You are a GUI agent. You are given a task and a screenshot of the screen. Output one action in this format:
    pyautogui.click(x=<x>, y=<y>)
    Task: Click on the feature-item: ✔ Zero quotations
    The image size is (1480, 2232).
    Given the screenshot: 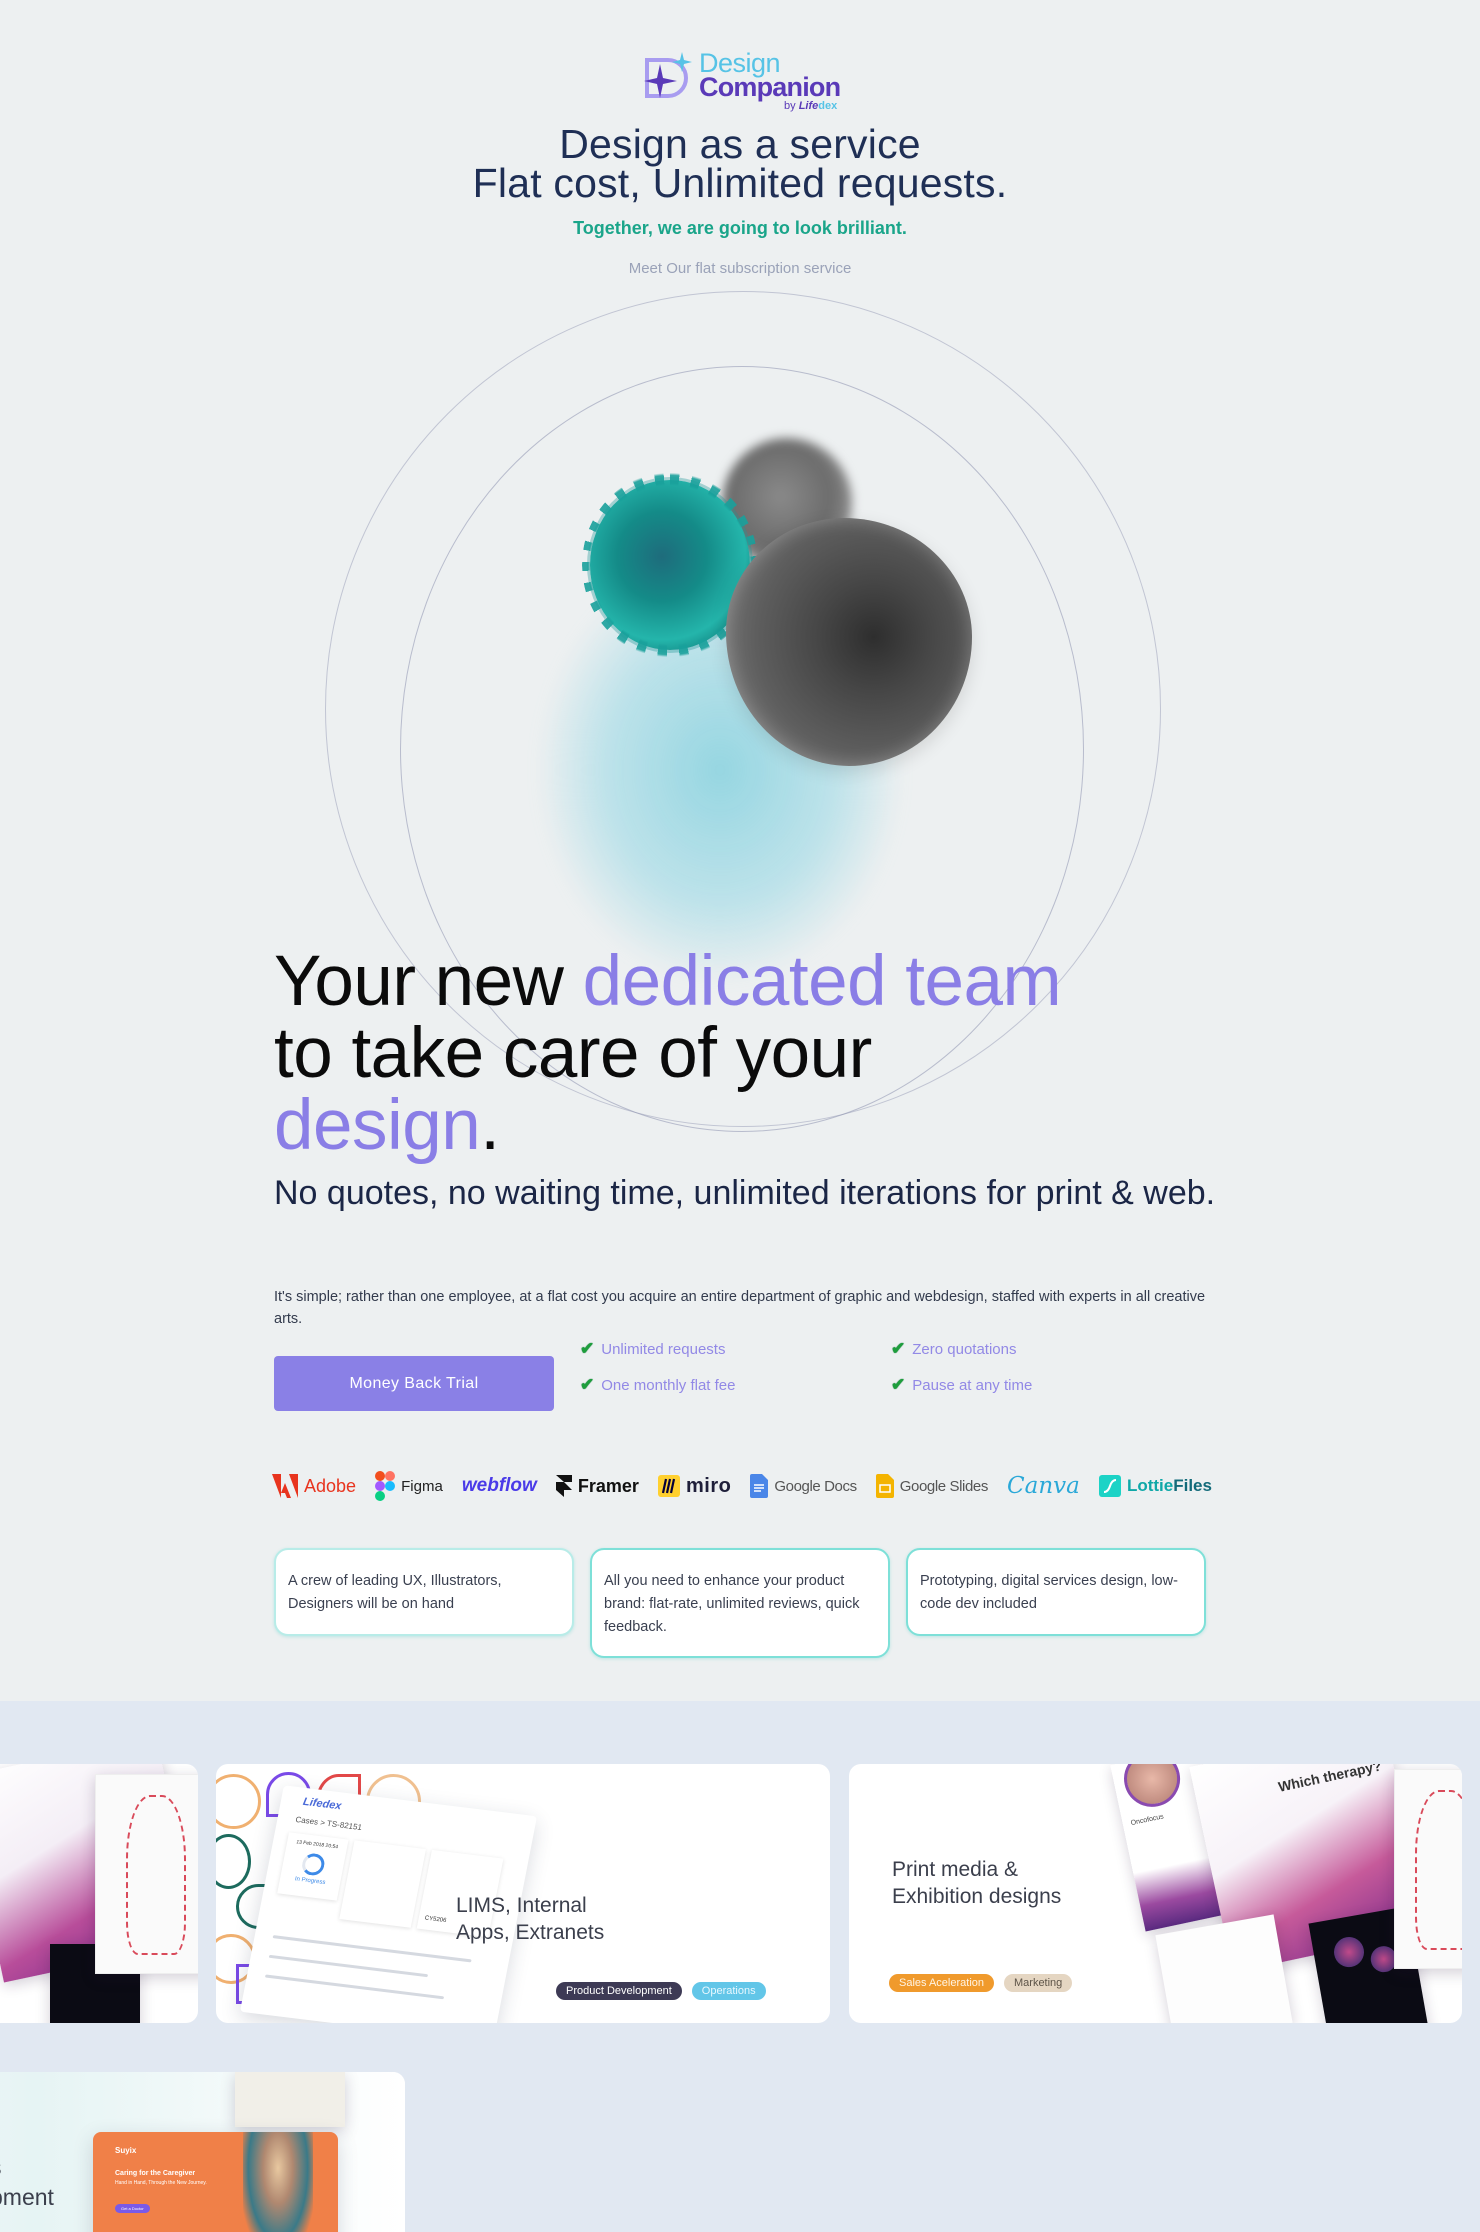 What is the action you would take?
    pyautogui.click(x=953, y=1349)
    